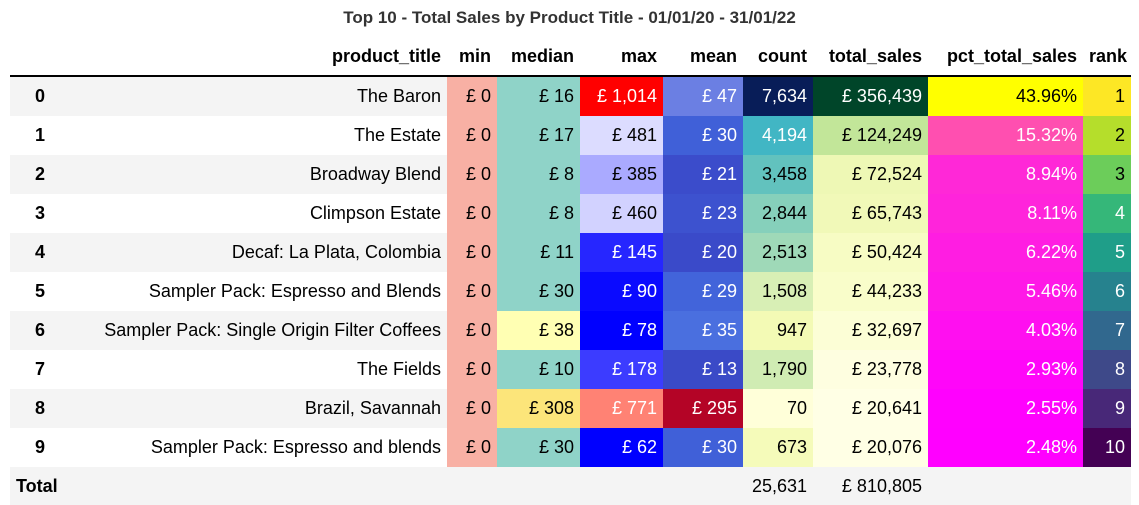  Describe the element at coordinates (40, 447) in the screenshot. I see `row-index: 9` at that location.